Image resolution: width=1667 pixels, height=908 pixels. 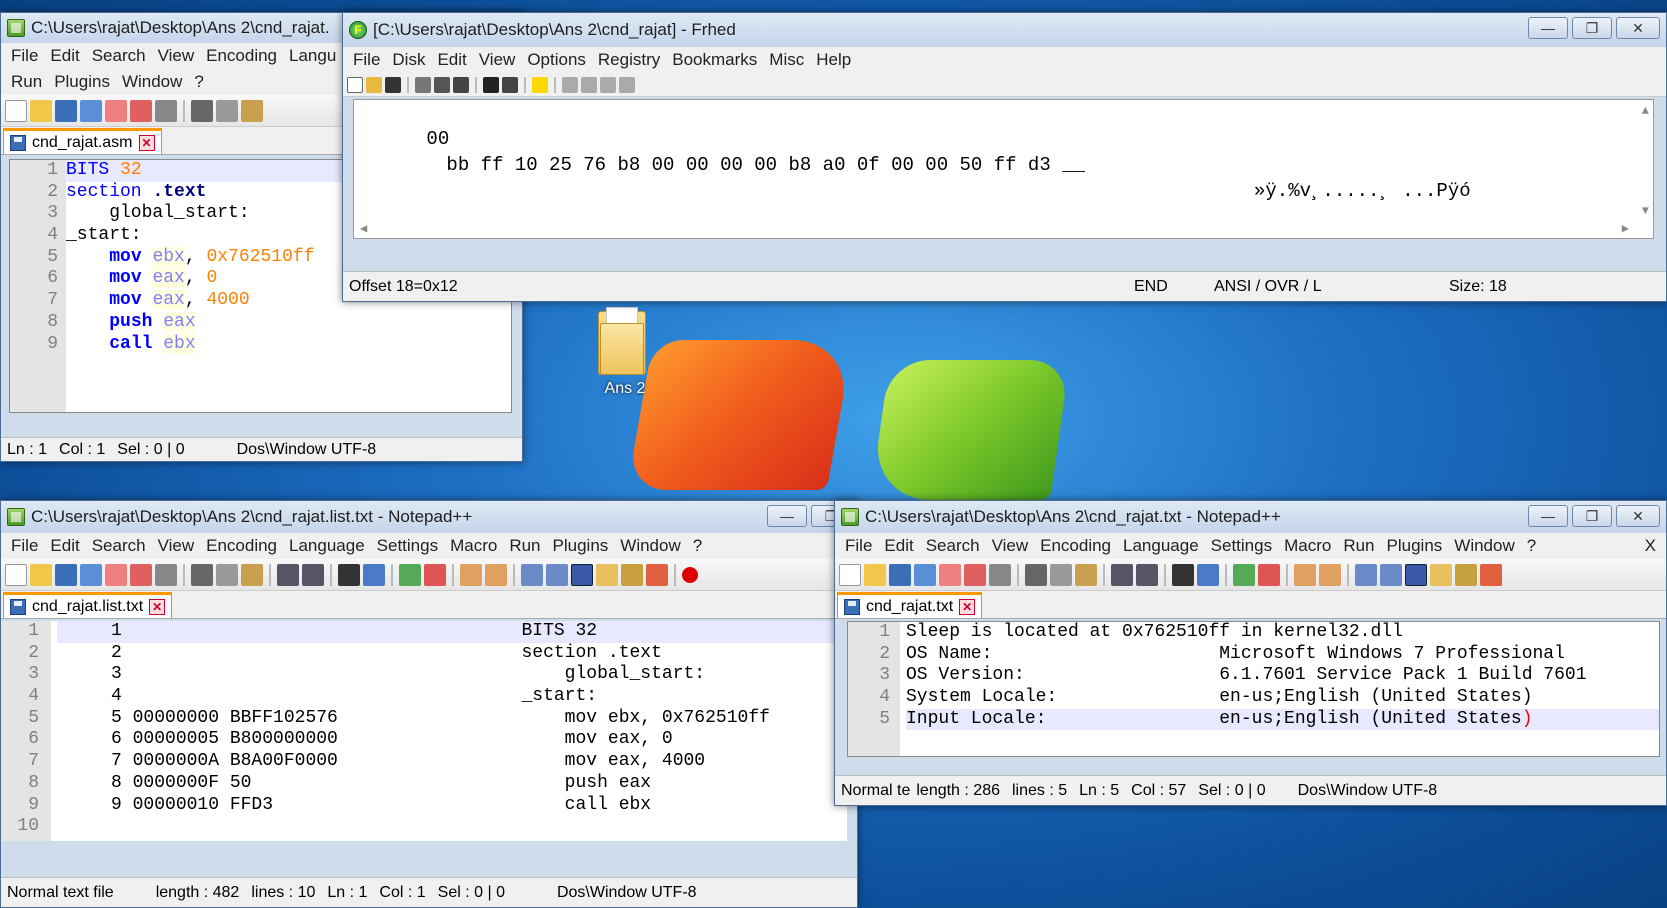 I want to click on prev-bookmark-icon, so click(x=589, y=84).